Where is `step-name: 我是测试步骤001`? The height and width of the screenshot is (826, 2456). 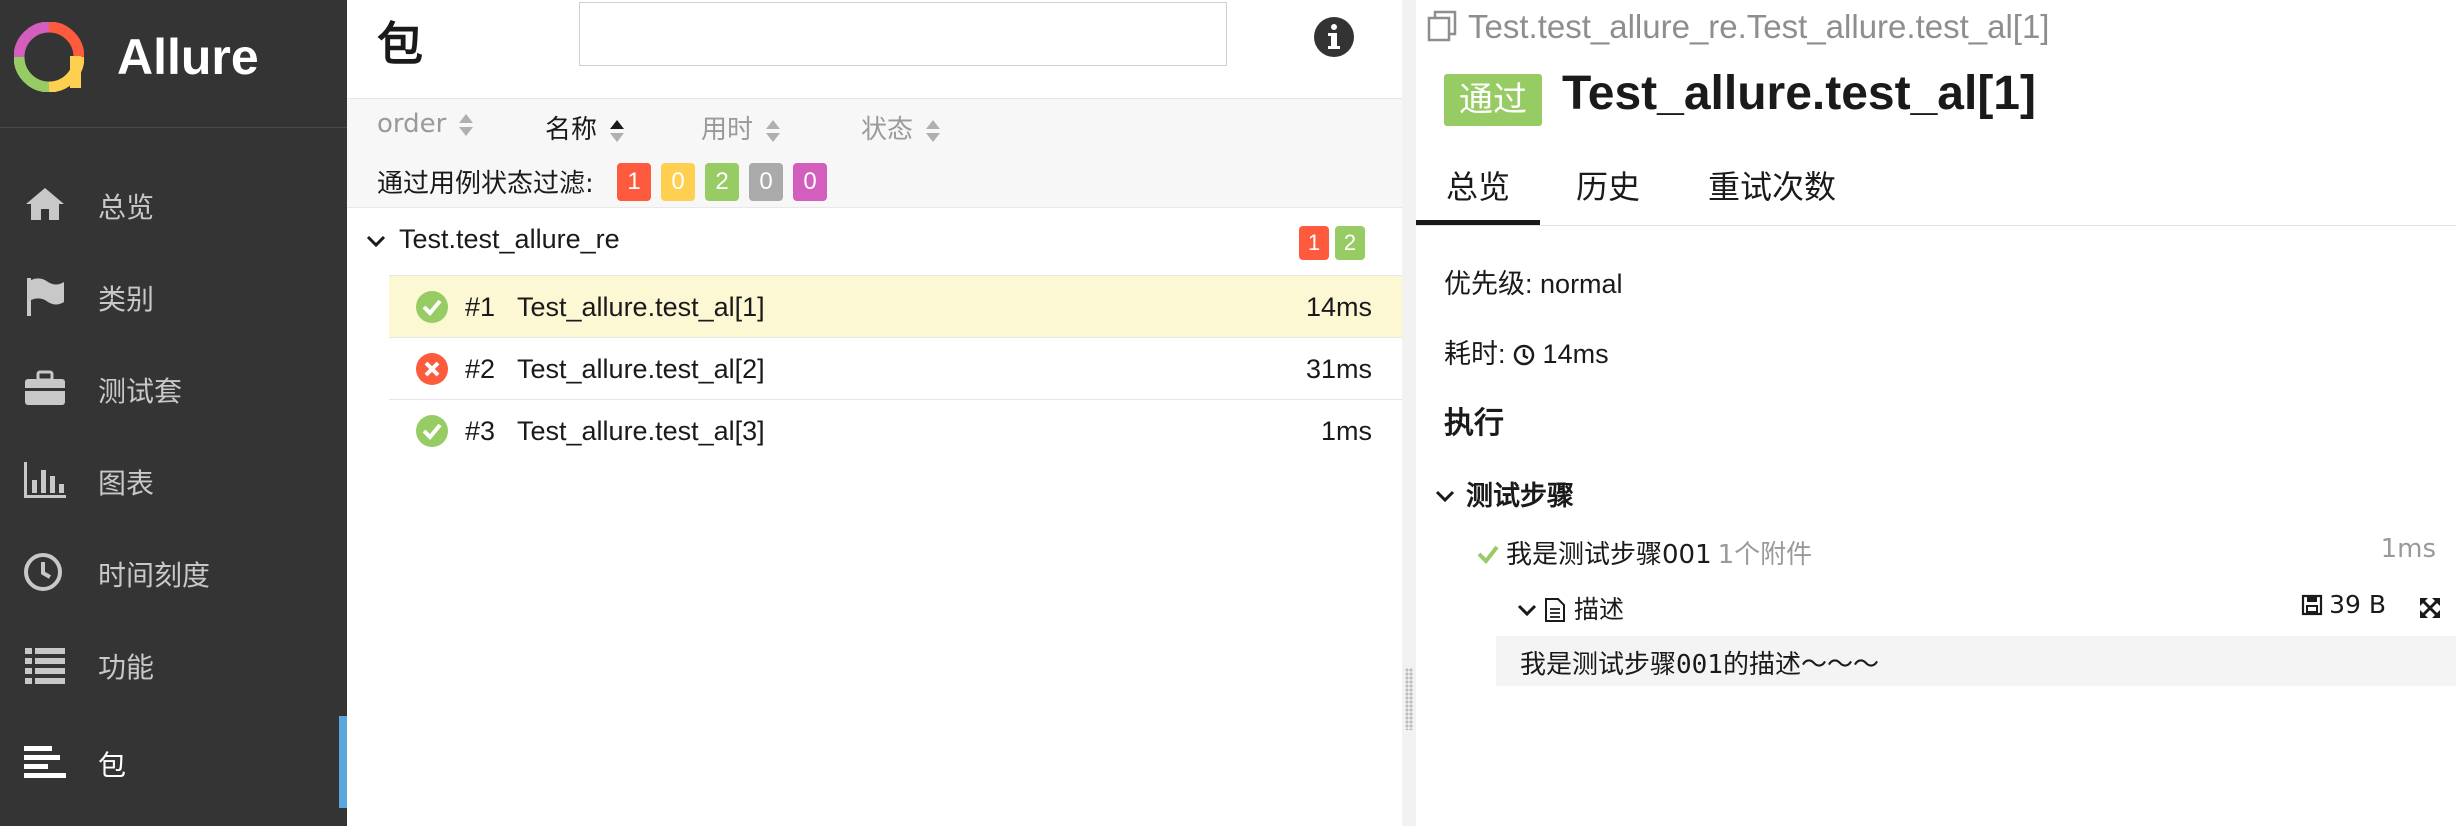
step-name: 我是测试步骤001 is located at coordinates (1609, 555).